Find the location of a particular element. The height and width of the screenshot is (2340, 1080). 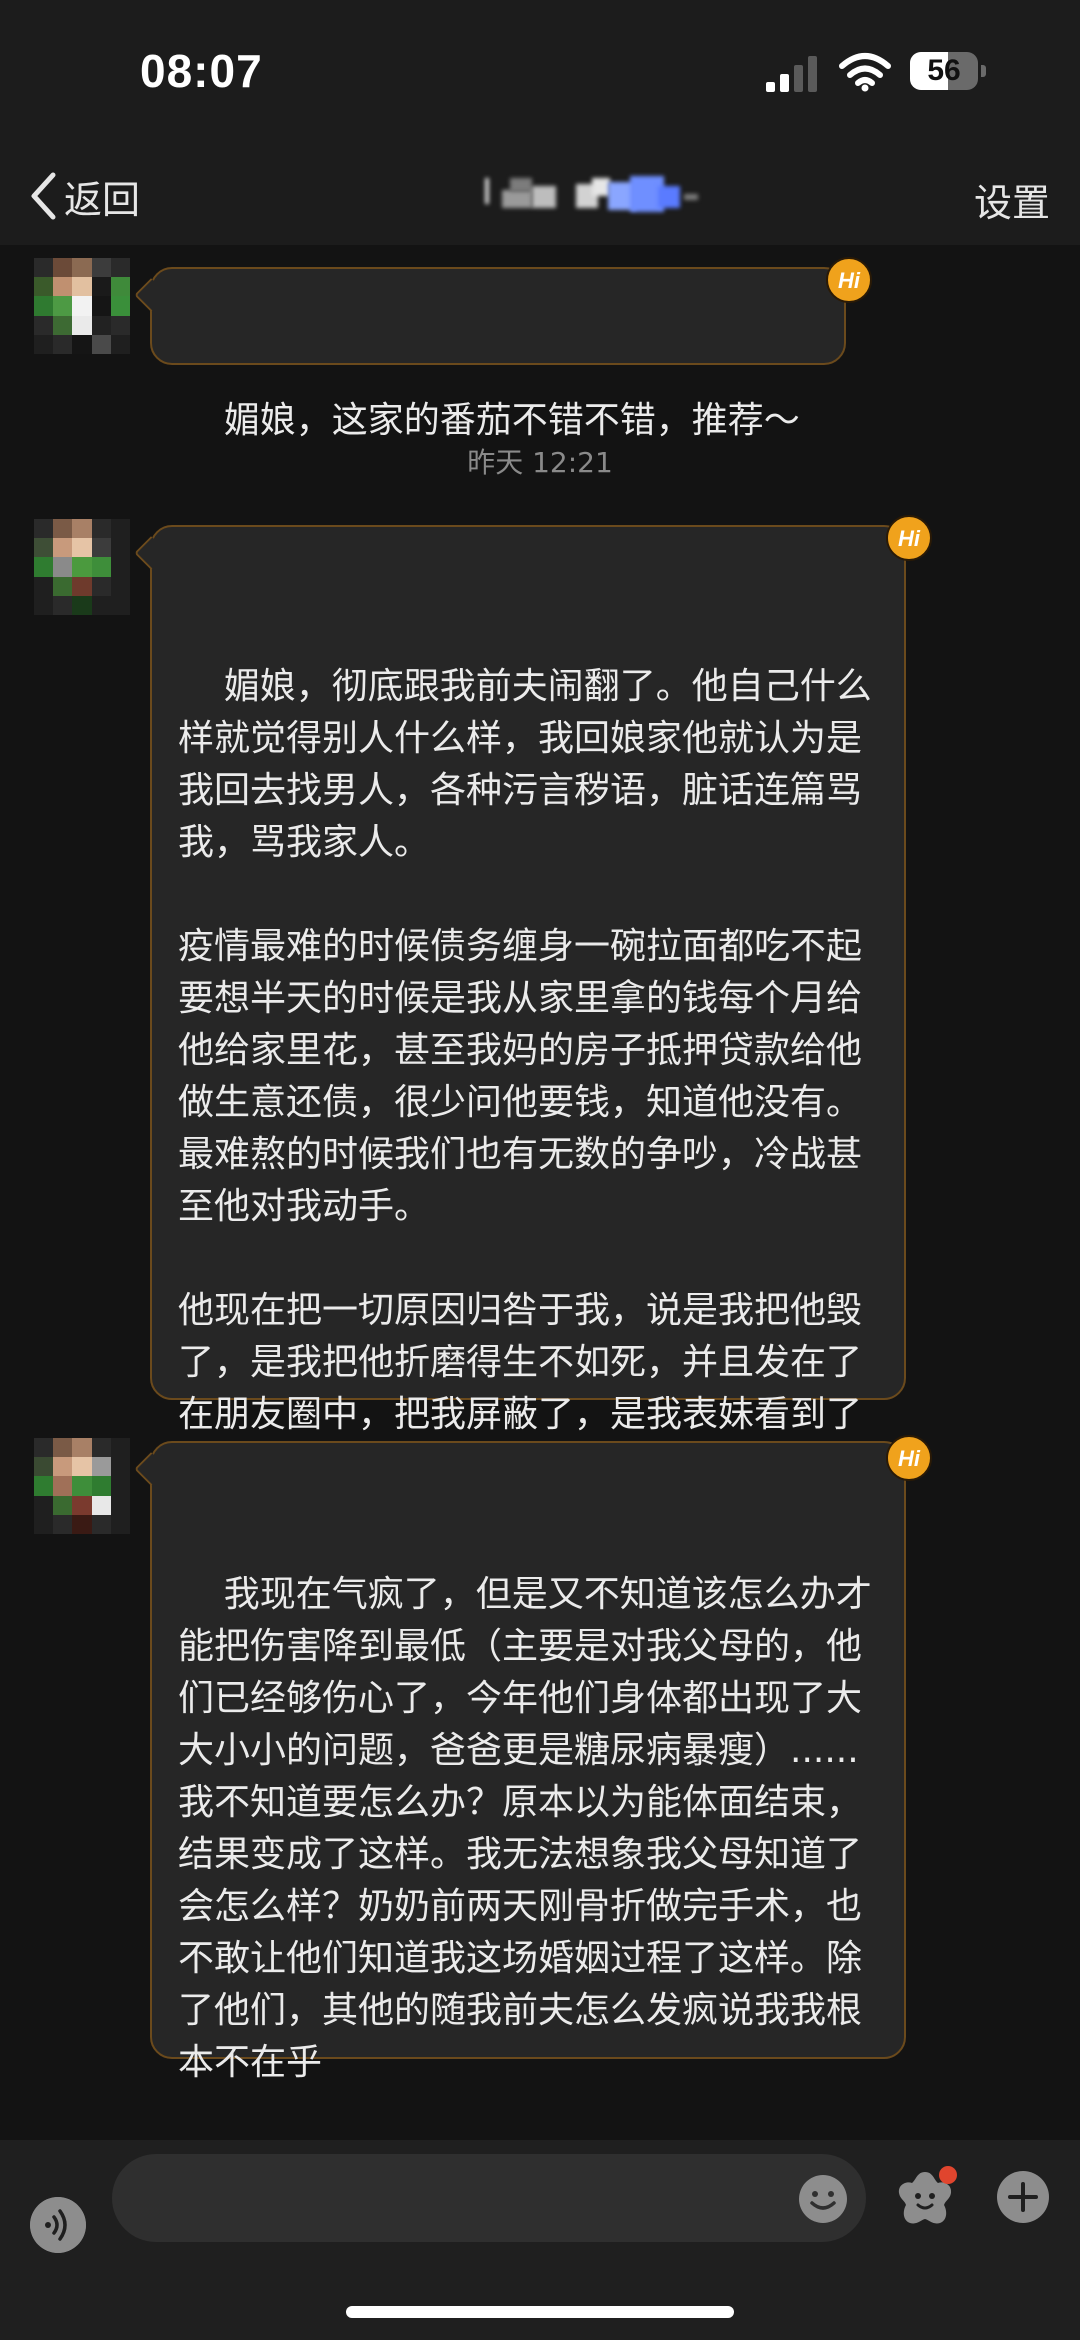

back-button: 返回 is located at coordinates (84, 196).